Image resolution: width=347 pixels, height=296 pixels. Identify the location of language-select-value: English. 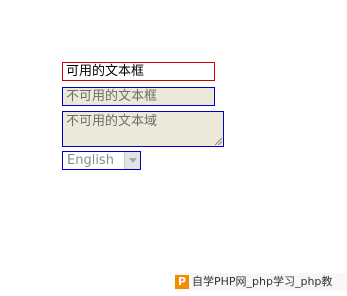
(90, 160).